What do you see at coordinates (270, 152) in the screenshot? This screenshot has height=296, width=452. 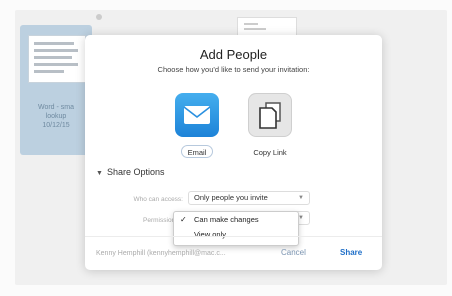 I see `copy-link-option-label: Copy Link` at bounding box center [270, 152].